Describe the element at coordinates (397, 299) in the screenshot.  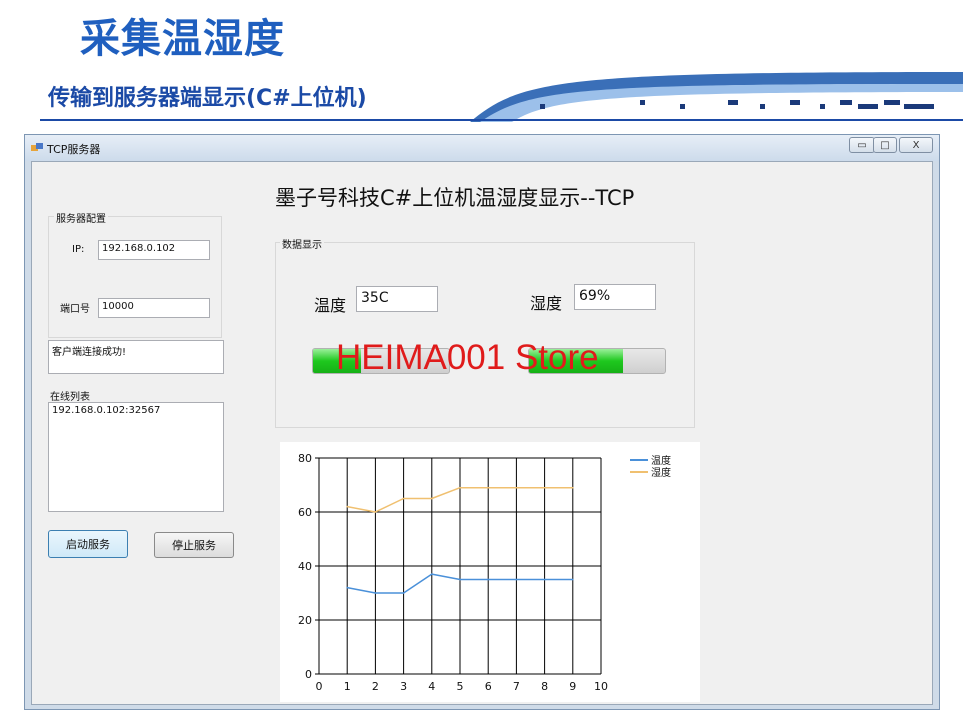
I see `temperature-field: 35C` at that location.